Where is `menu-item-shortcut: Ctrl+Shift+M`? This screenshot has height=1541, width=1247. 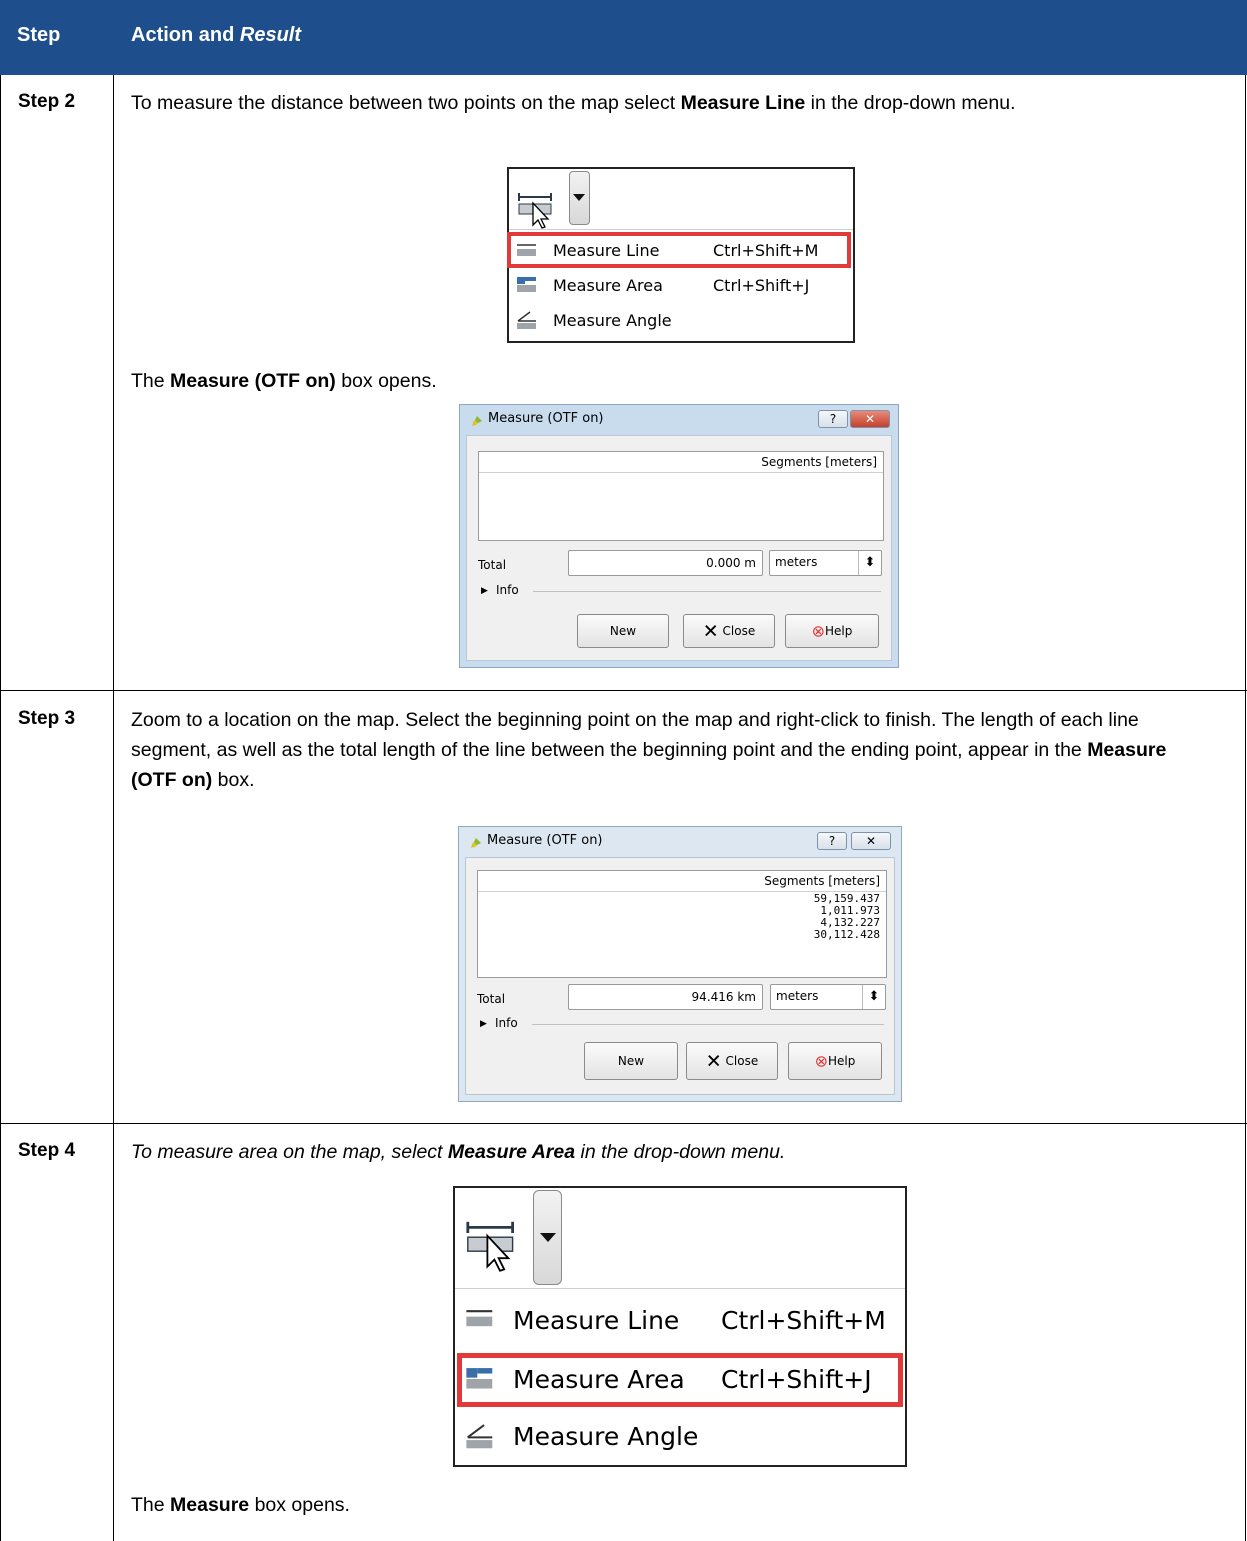
menu-item-shortcut: Ctrl+Shift+M is located at coordinates (803, 1320).